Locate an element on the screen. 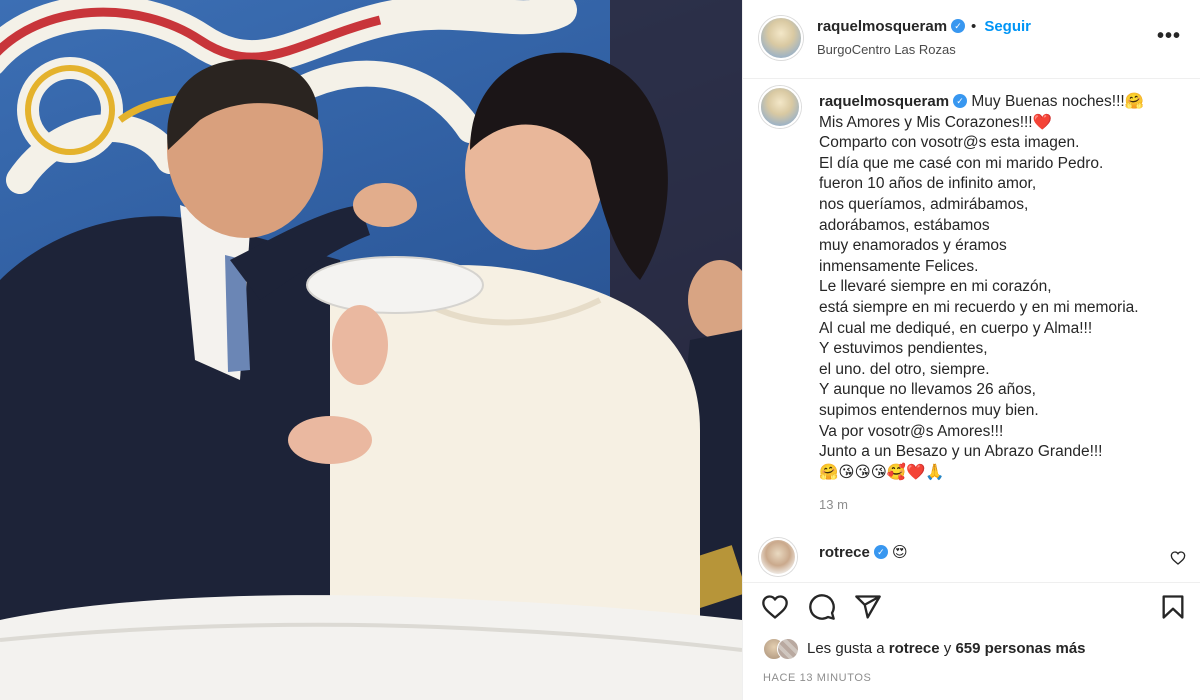  liker-avatar is located at coordinates (788, 649).